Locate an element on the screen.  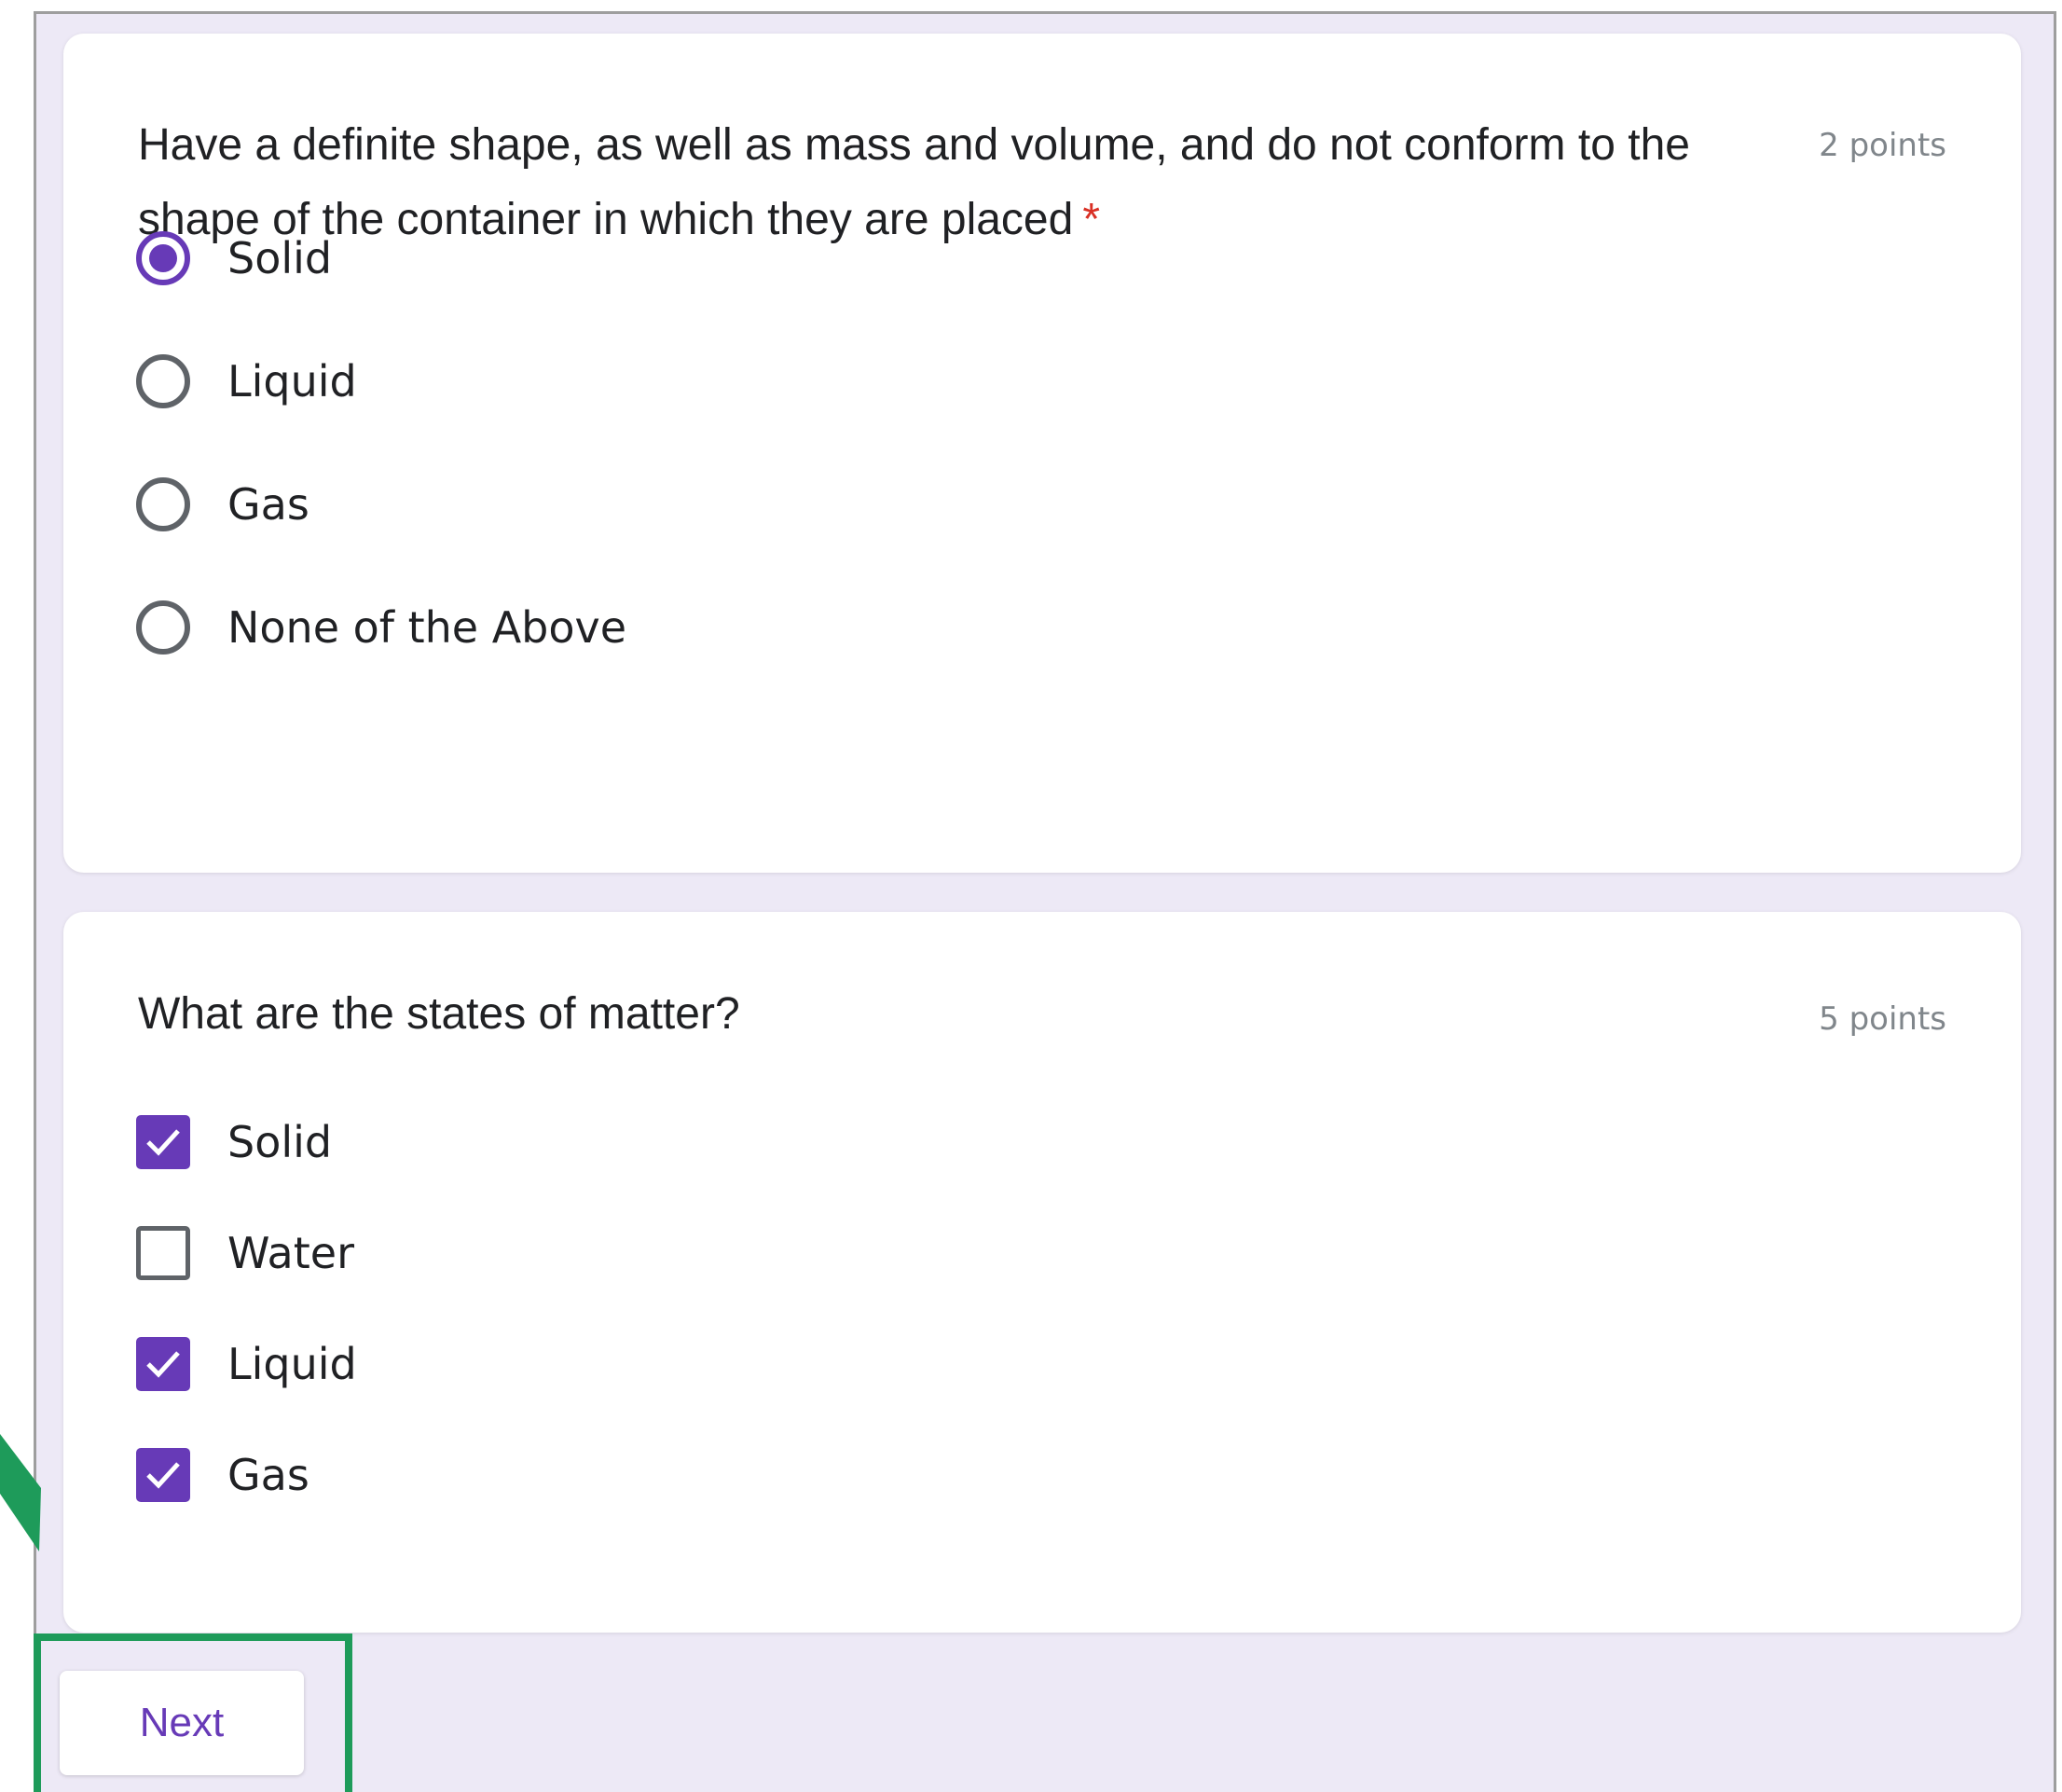
radio-option-none-of-the-above: None of the Above is located at coordinates (381, 627).